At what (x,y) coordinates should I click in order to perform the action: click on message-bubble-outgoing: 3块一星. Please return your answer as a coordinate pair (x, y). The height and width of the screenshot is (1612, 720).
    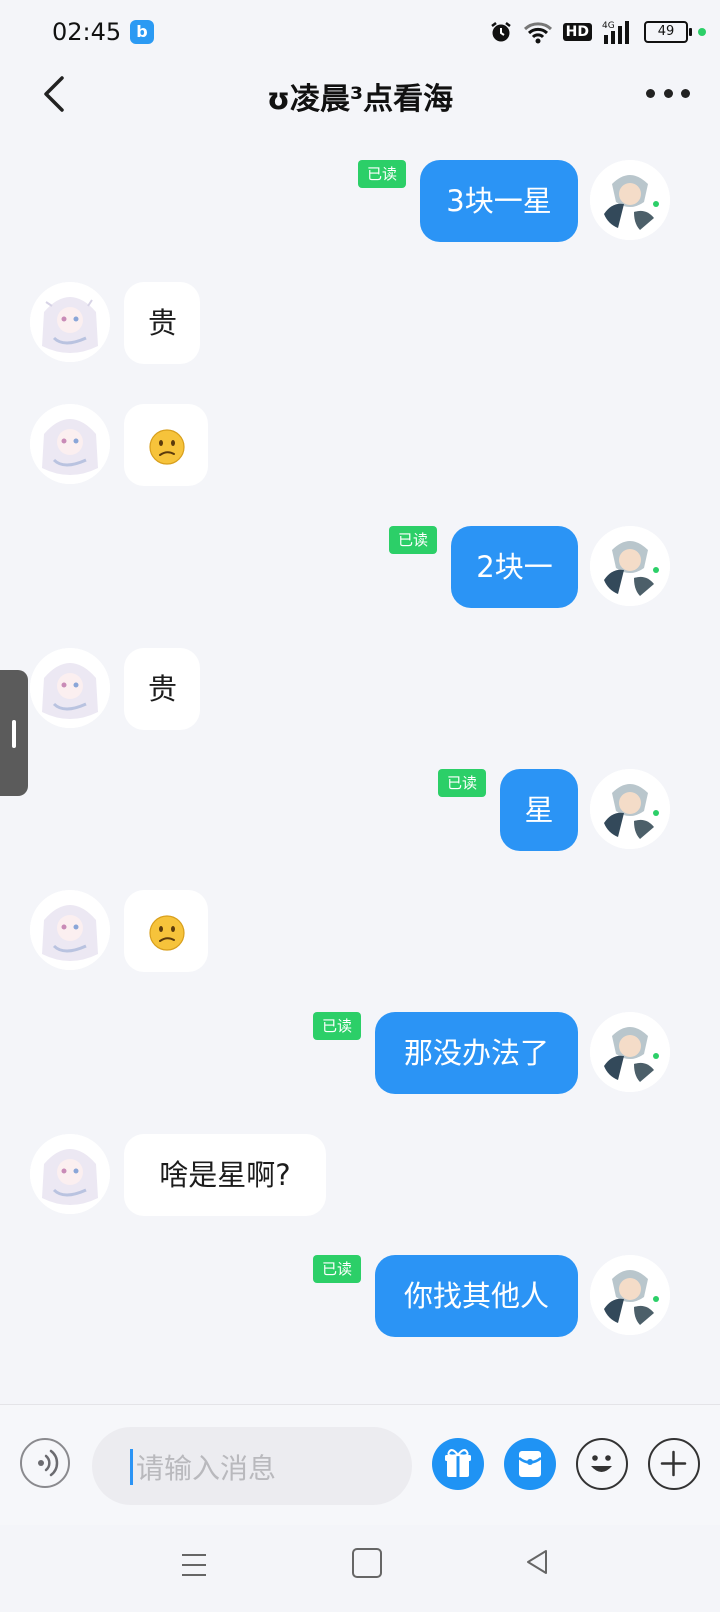
    Looking at the image, I should click on (499, 201).